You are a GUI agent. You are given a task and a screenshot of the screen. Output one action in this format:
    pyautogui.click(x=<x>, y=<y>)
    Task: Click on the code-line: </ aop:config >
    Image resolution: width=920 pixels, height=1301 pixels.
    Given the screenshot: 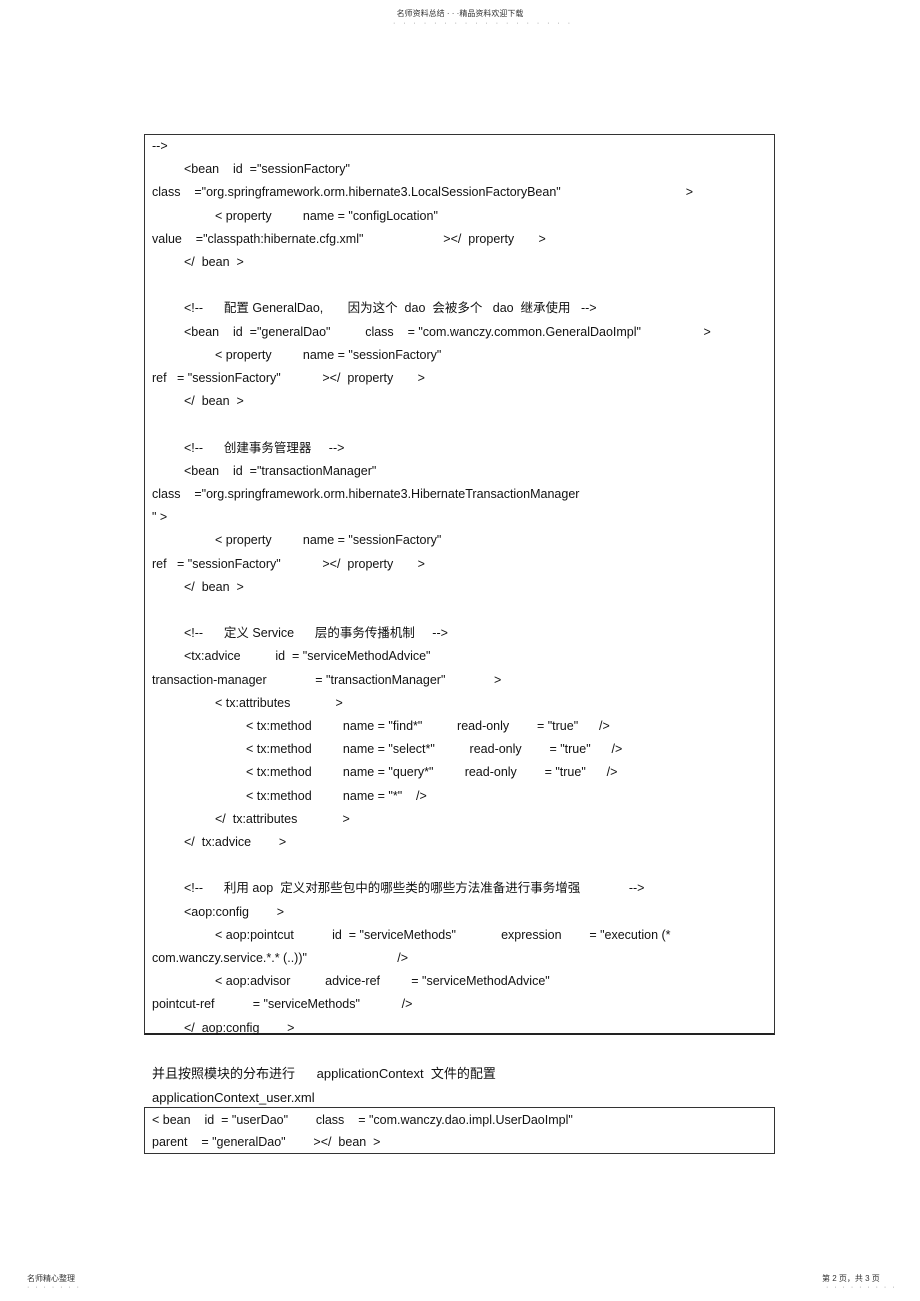 What is the action you would take?
    pyautogui.click(x=239, y=1027)
    